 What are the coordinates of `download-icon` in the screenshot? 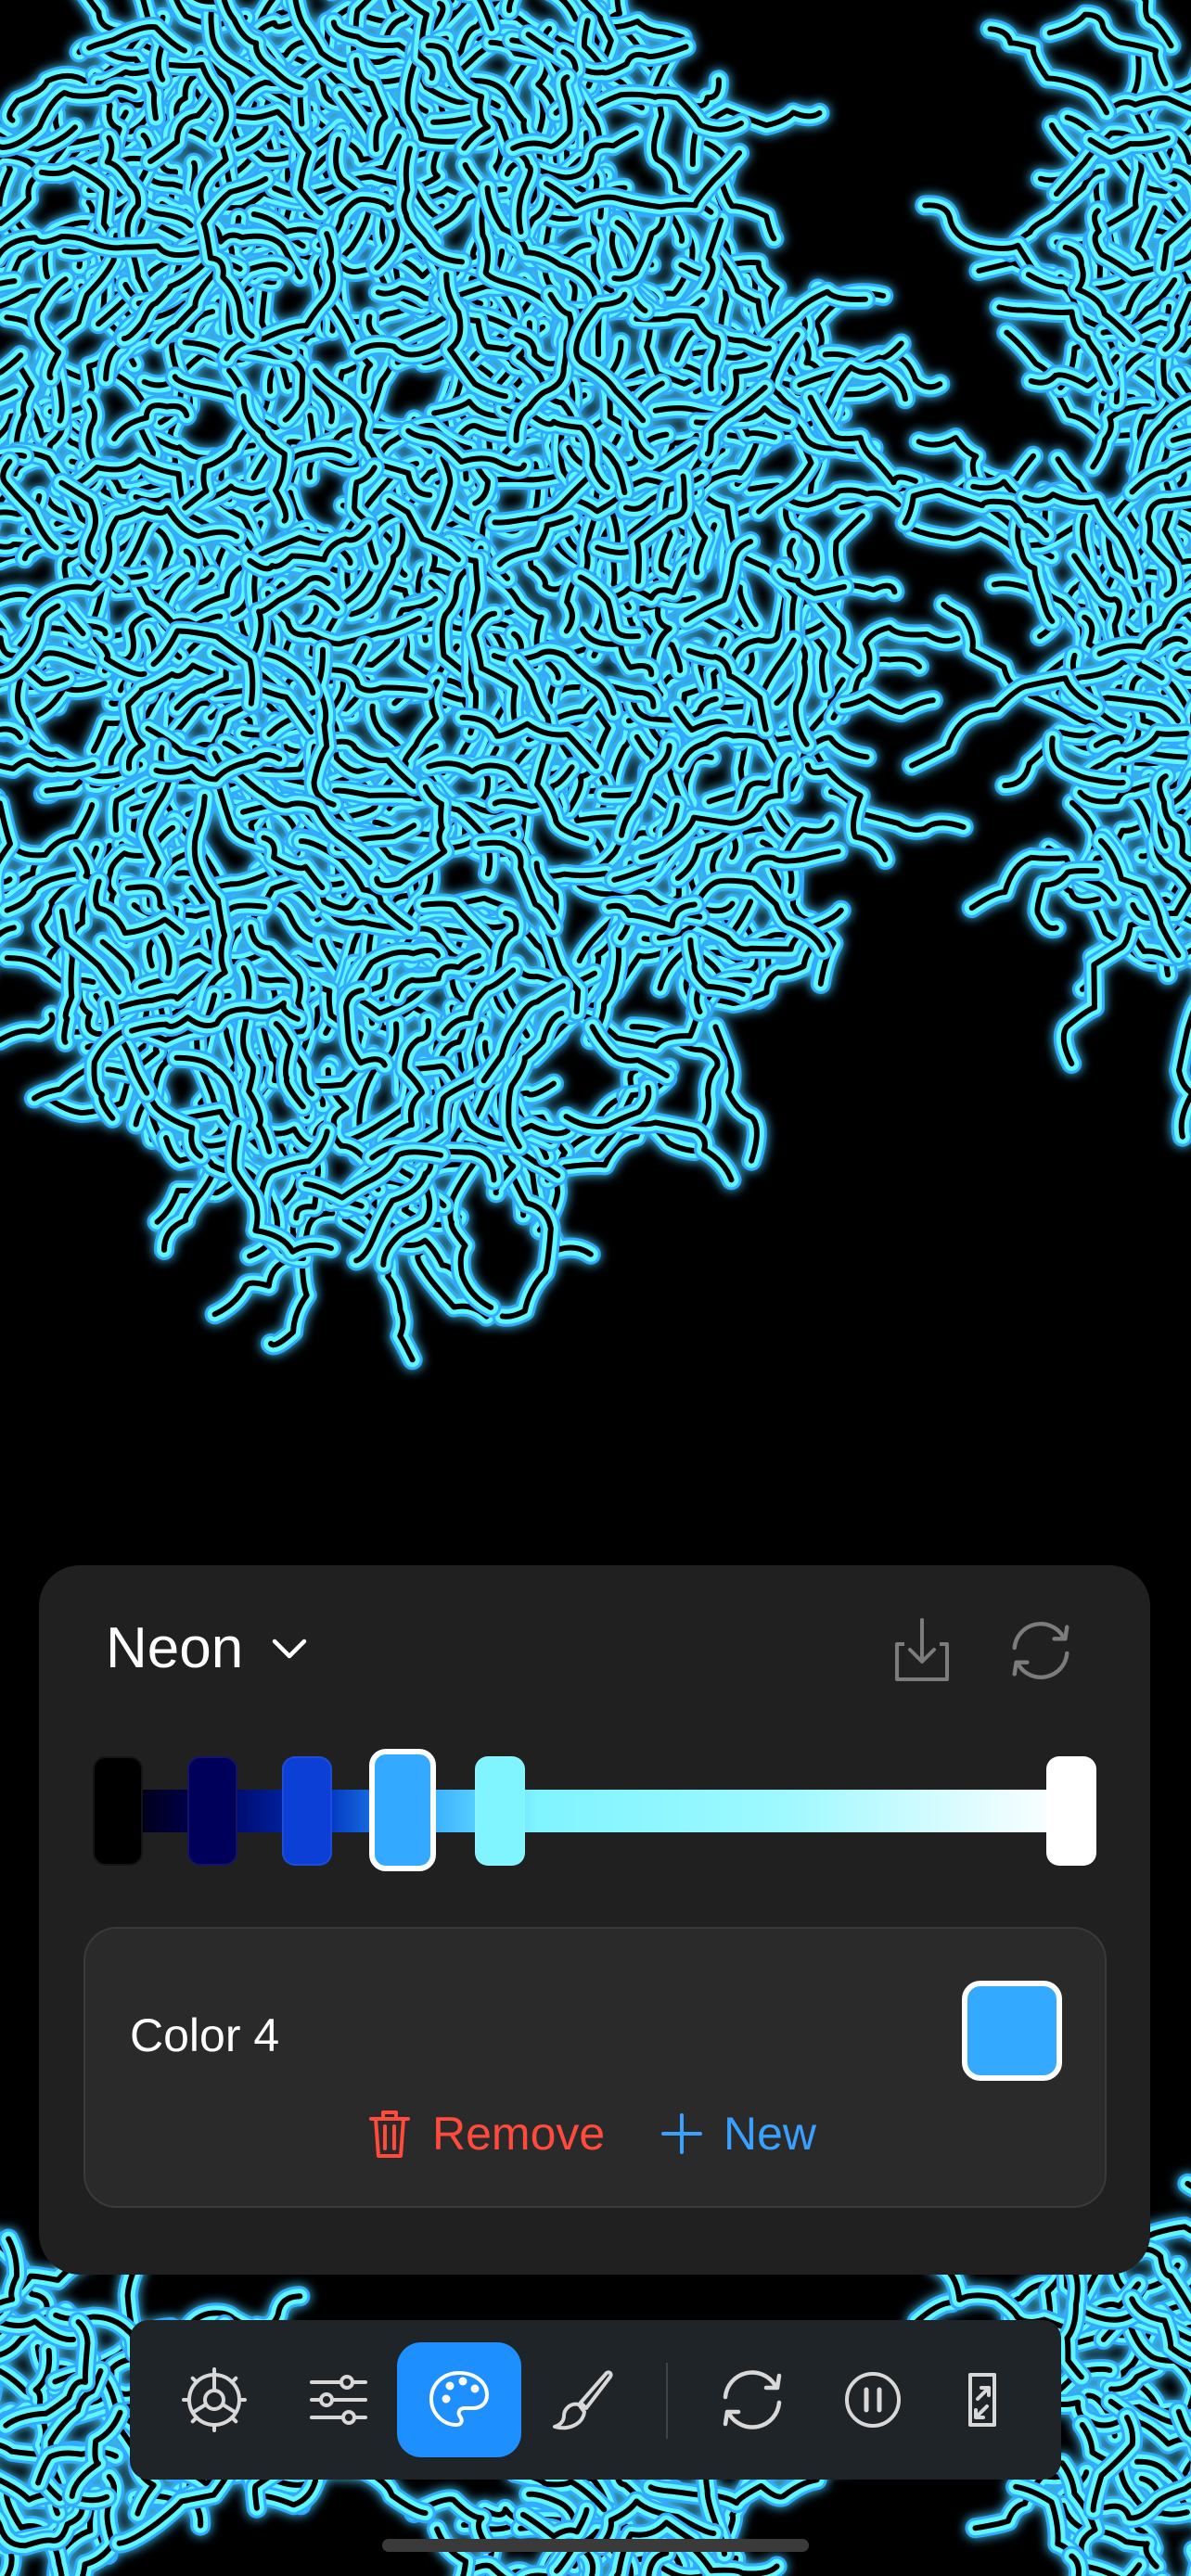 It's located at (922, 1649).